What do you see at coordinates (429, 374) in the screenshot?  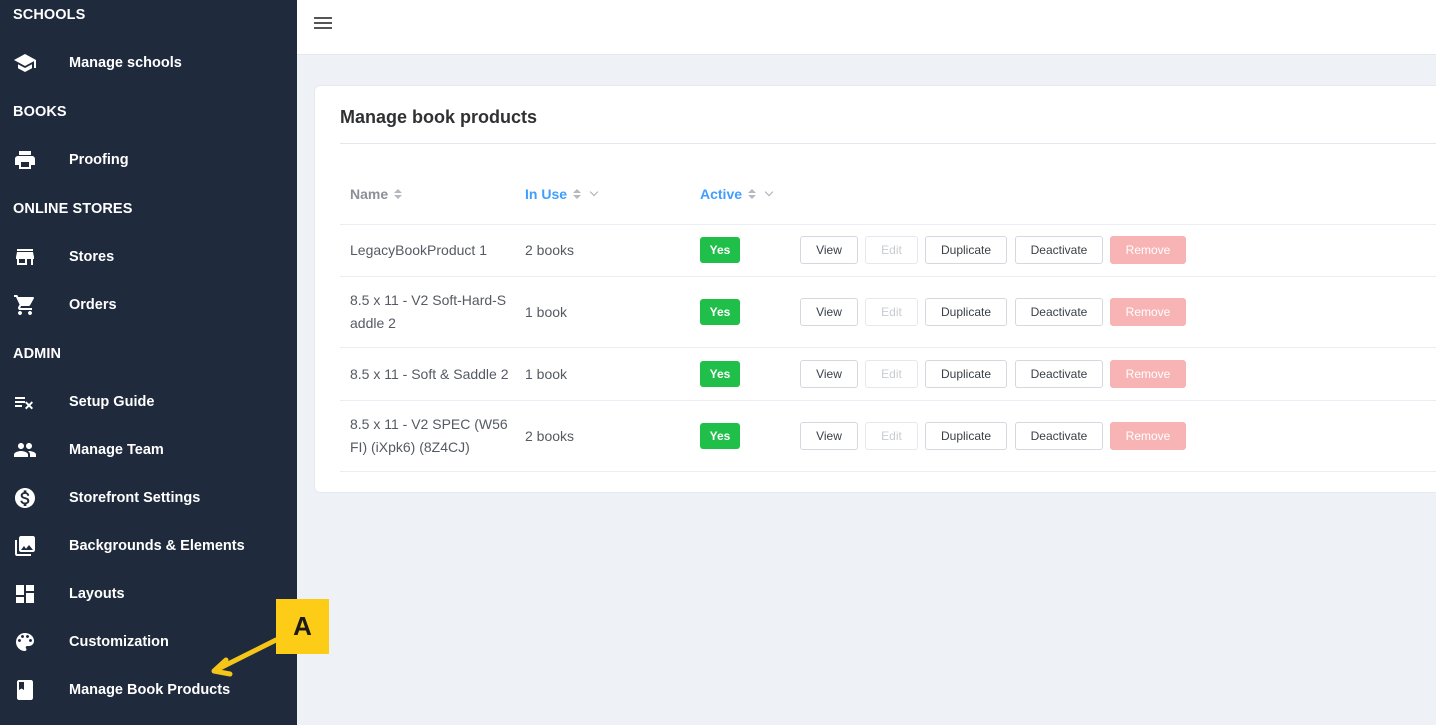 I see `cell-name: 8.5 x 11 - Soft & Saddle 2` at bounding box center [429, 374].